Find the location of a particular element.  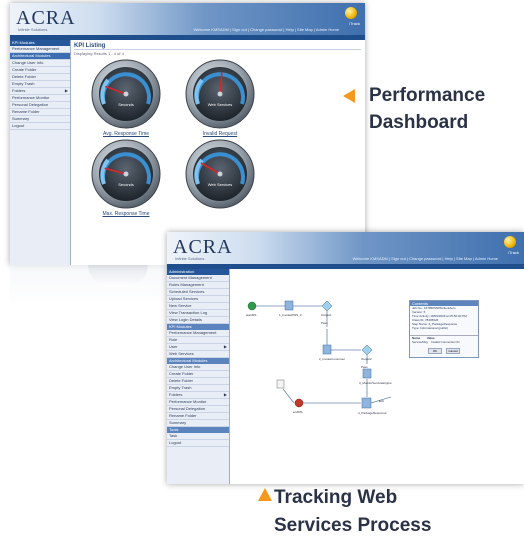

sidebar-item-label: Folders is located at coordinates (176, 394).